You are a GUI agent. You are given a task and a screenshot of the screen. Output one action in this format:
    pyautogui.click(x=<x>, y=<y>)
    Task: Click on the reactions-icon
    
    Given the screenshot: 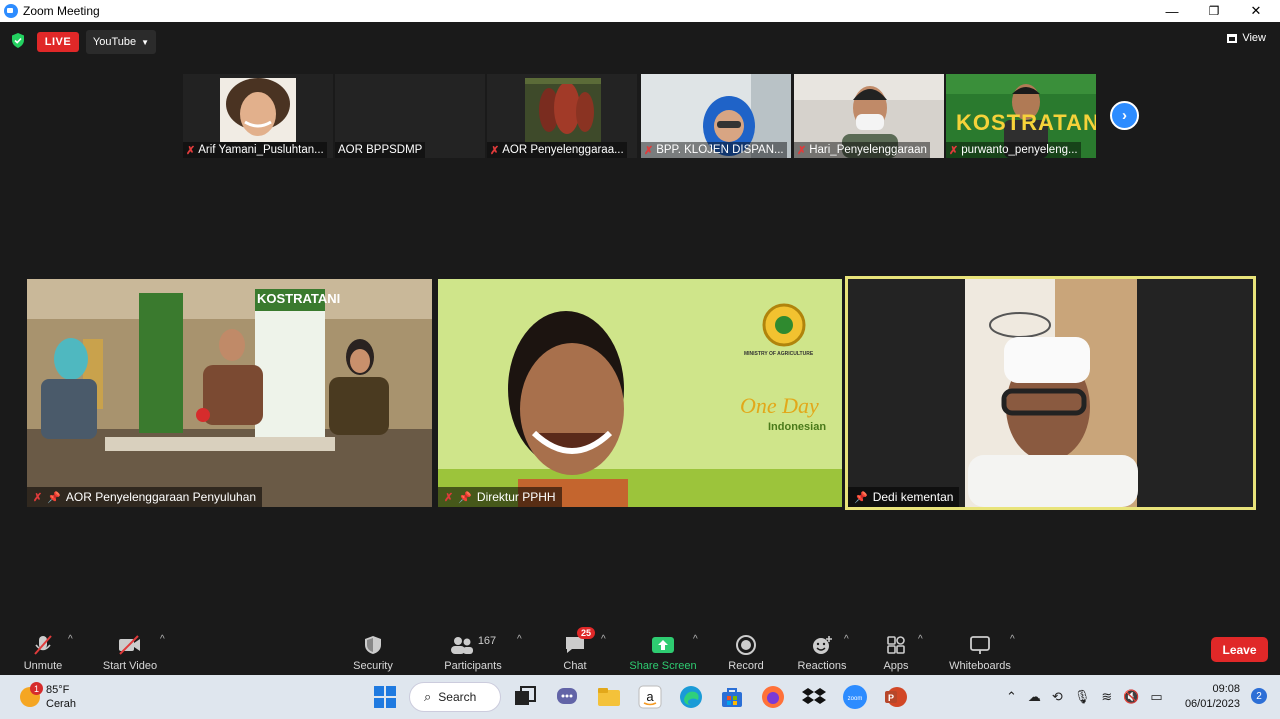 What is the action you would take?
    pyautogui.click(x=822, y=645)
    